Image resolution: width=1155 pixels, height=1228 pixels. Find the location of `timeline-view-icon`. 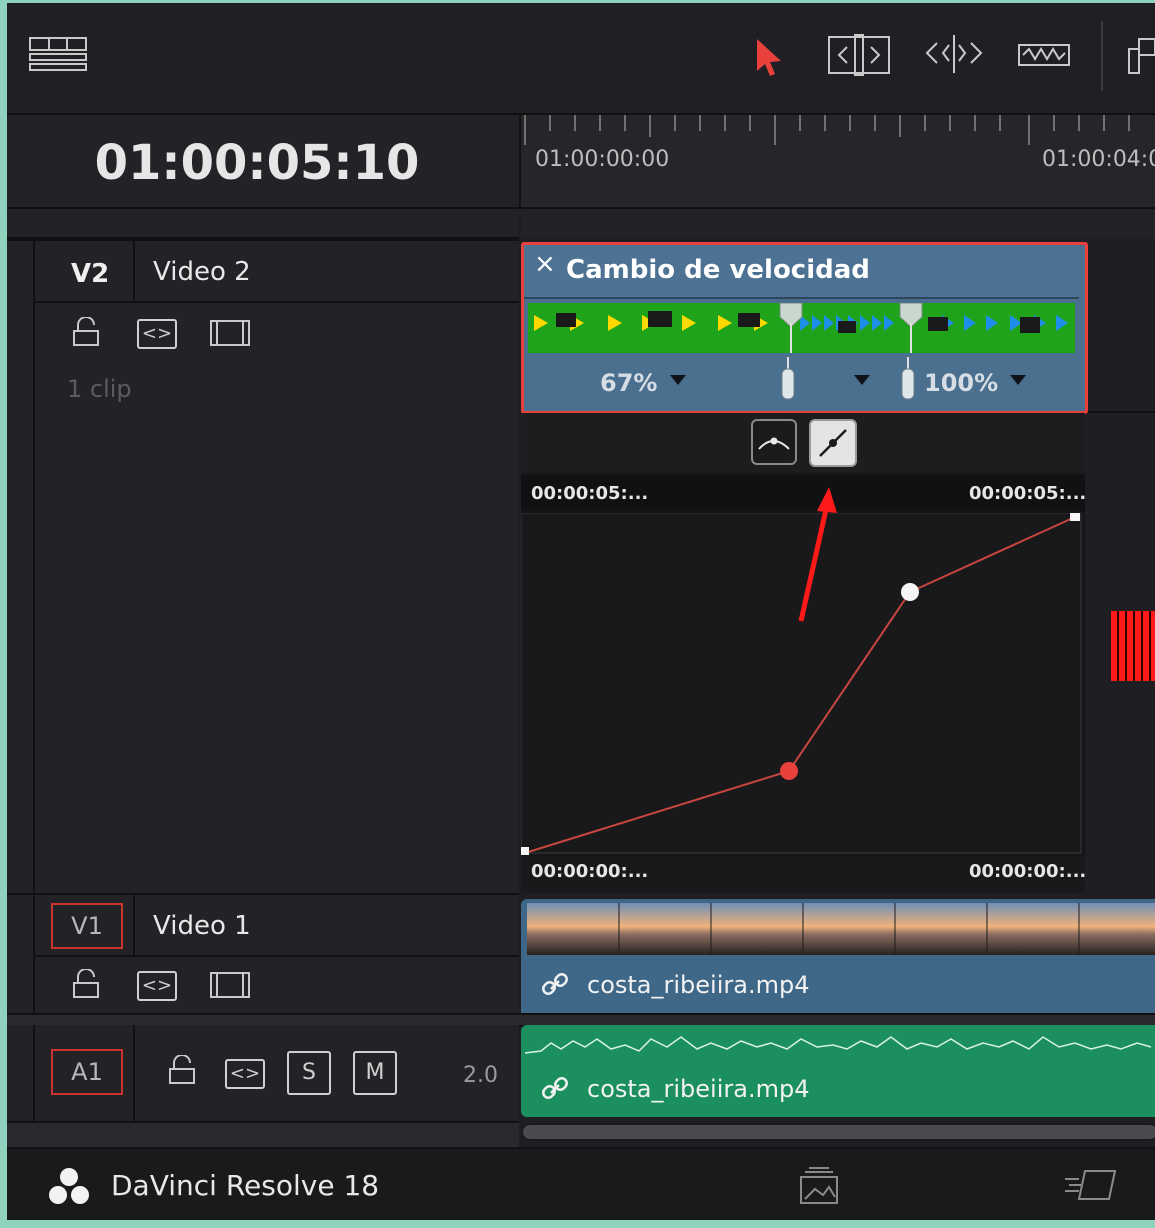

timeline-view-icon is located at coordinates (59, 55).